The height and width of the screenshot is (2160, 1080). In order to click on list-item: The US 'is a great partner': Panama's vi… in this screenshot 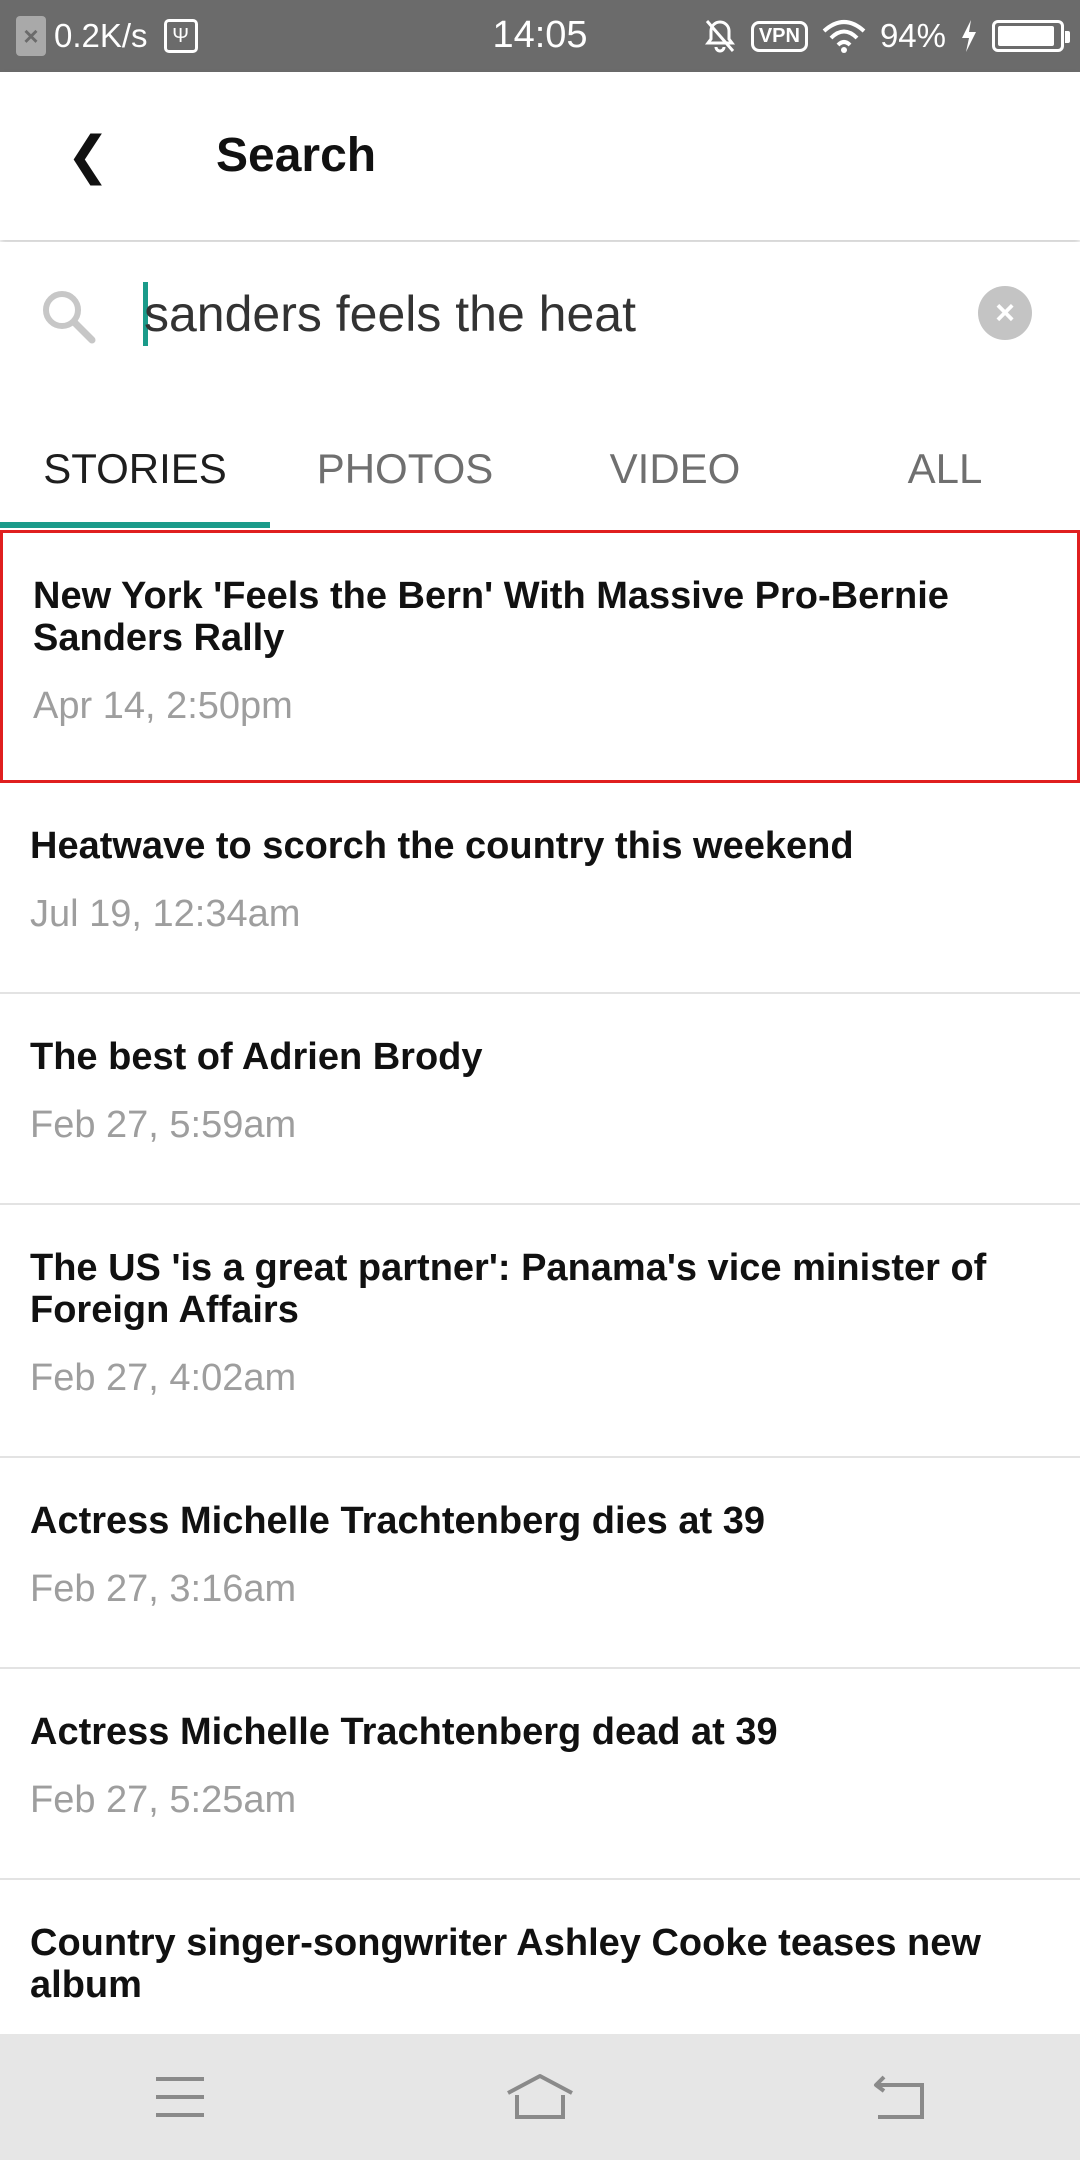, I will do `click(540, 1331)`.